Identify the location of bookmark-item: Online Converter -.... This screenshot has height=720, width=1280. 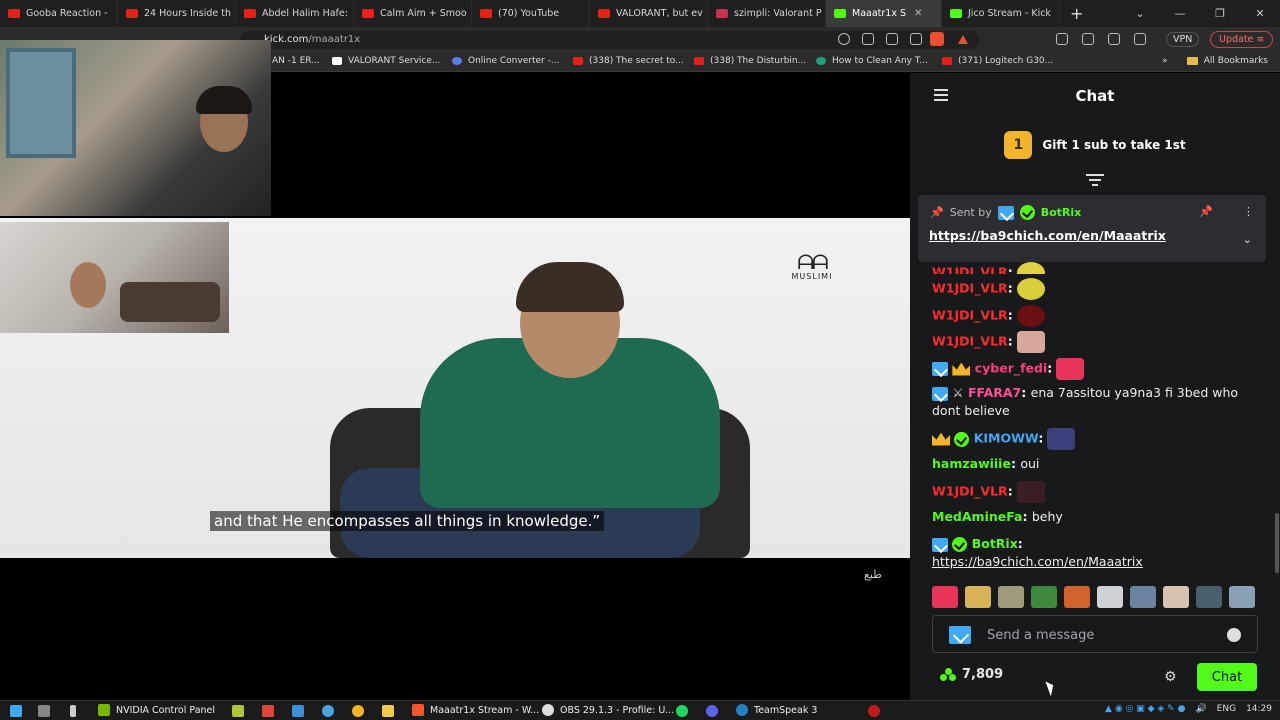
(505, 61).